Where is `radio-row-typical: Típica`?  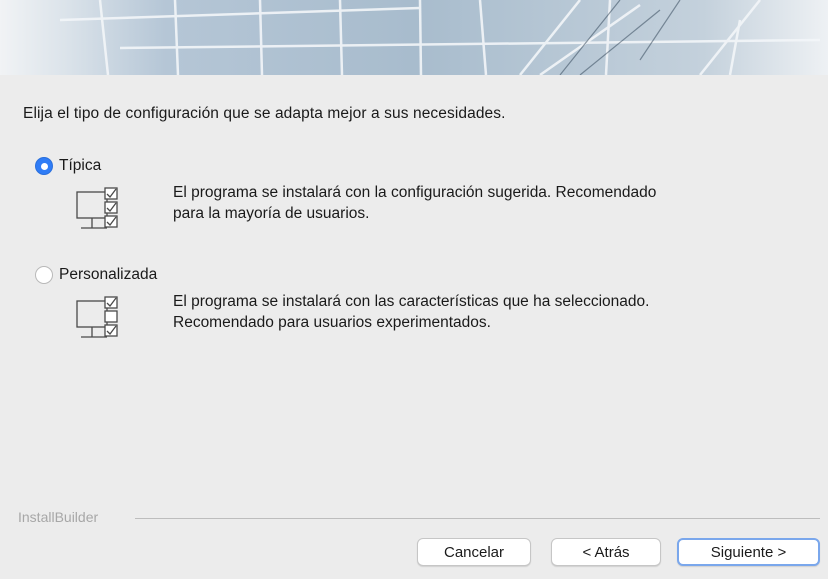
radio-row-typical: Típica is located at coordinates (68, 166).